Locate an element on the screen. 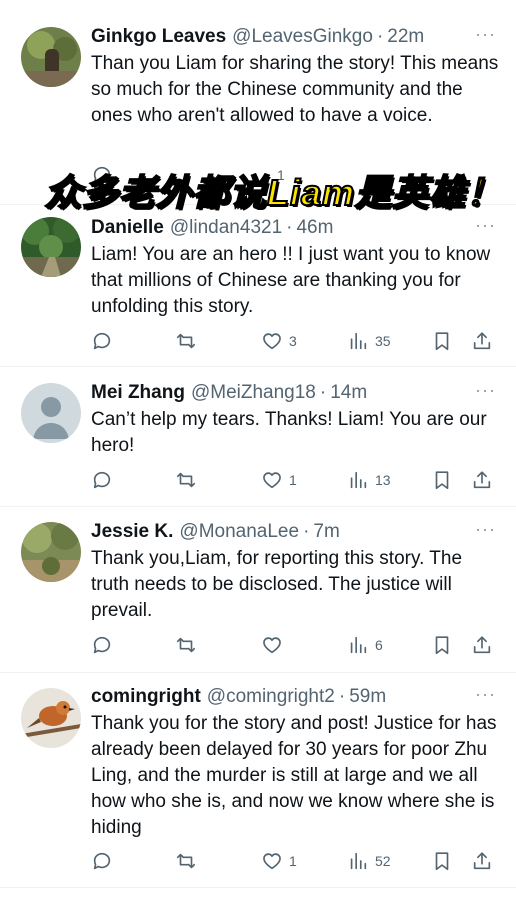  views-button: 52 is located at coordinates (369, 861).